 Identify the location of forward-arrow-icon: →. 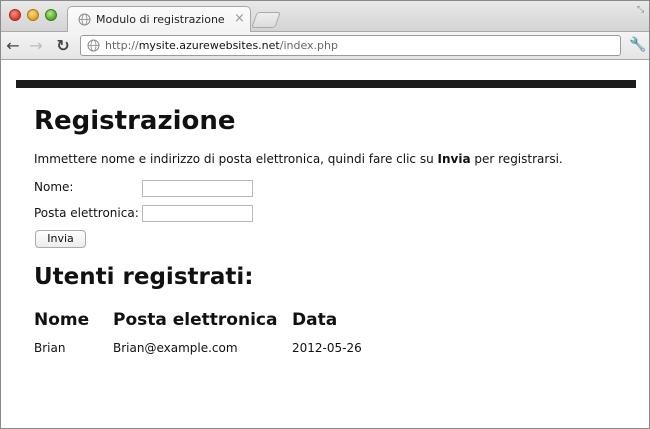
(36, 46).